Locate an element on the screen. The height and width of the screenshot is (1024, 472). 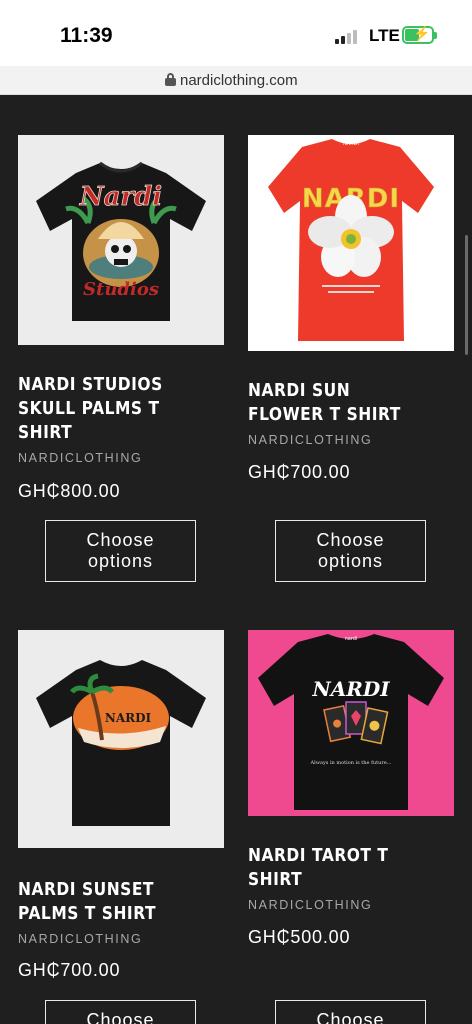
product-title: NARDI TAROT T SHIRT is located at coordinates (336, 868).